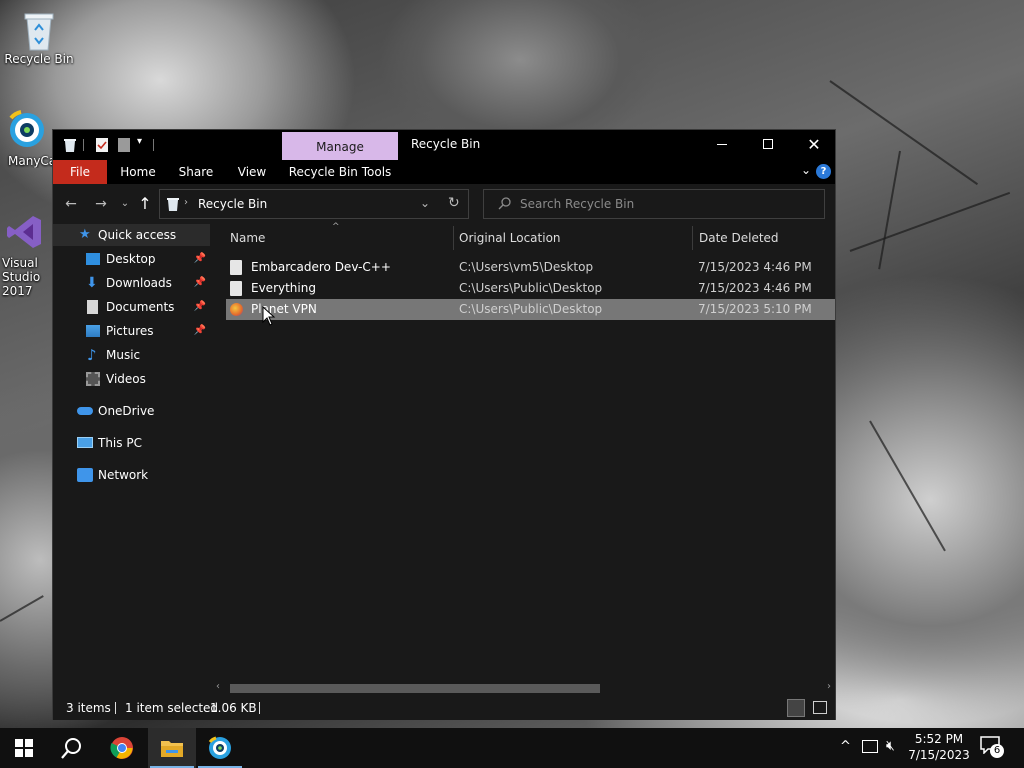 Image resolution: width=1024 pixels, height=768 pixels. What do you see at coordinates (139, 141) in the screenshot?
I see `customize-quick-access-icon: ▾` at bounding box center [139, 141].